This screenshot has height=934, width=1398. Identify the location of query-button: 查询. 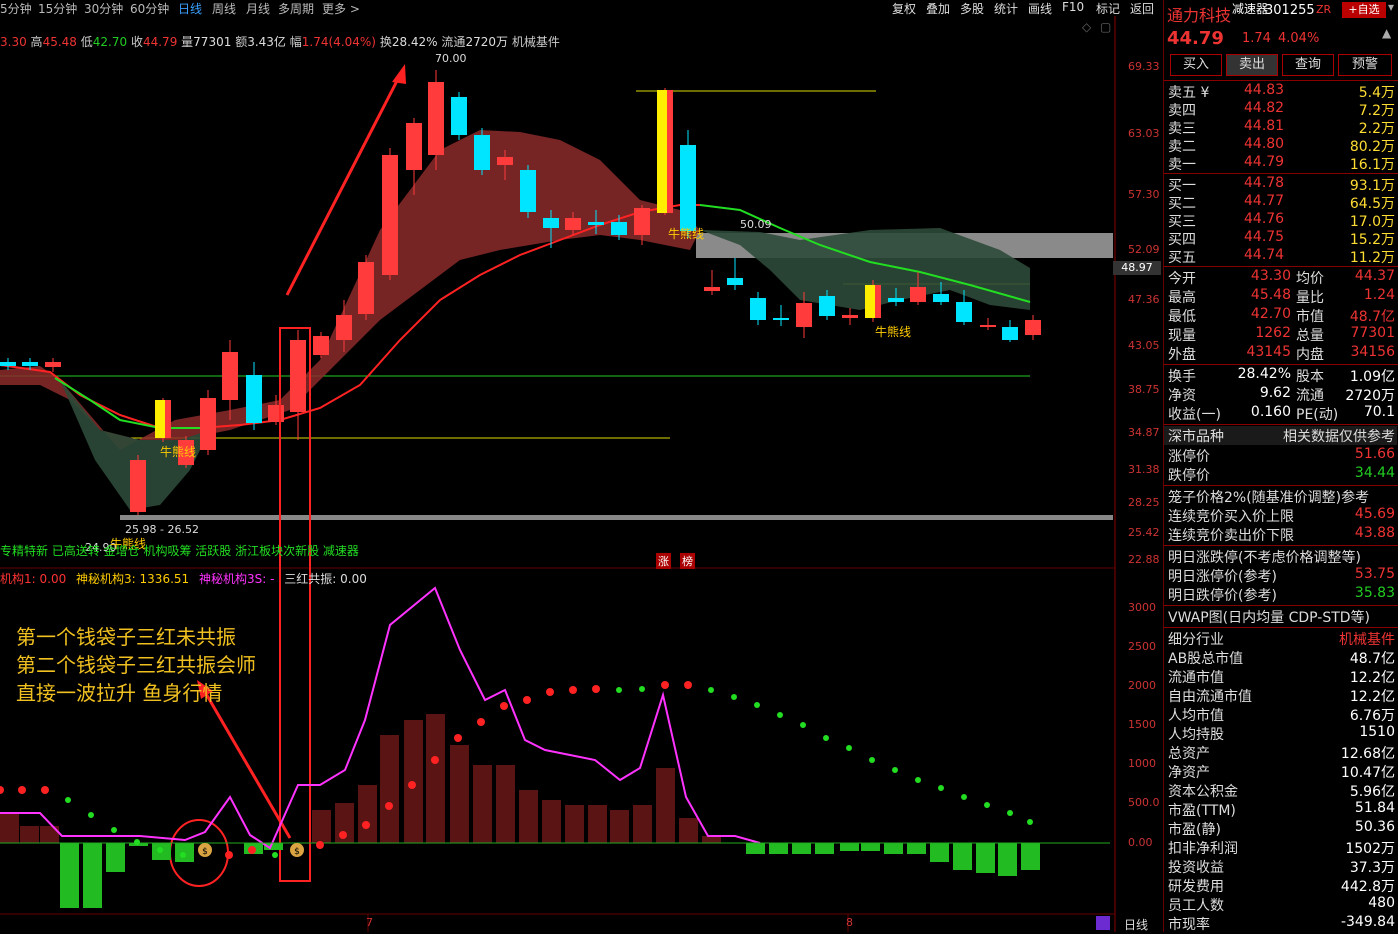
(1308, 65).